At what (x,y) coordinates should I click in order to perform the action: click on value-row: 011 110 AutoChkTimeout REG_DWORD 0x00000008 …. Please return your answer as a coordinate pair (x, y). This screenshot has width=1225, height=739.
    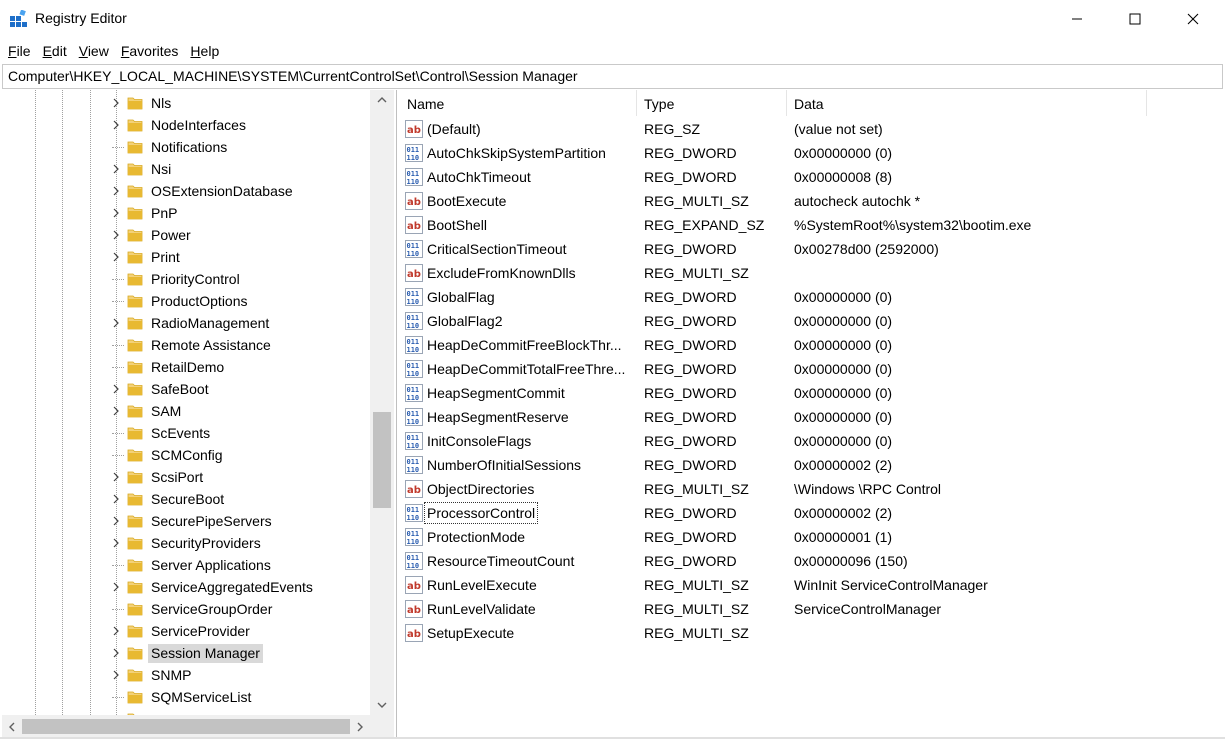
    Looking at the image, I should click on (811, 177).